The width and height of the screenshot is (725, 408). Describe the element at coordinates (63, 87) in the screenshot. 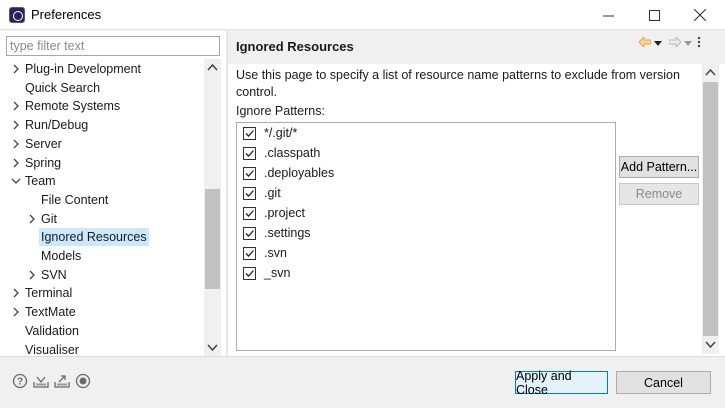

I see `tree-item-label: Quick Search` at that location.